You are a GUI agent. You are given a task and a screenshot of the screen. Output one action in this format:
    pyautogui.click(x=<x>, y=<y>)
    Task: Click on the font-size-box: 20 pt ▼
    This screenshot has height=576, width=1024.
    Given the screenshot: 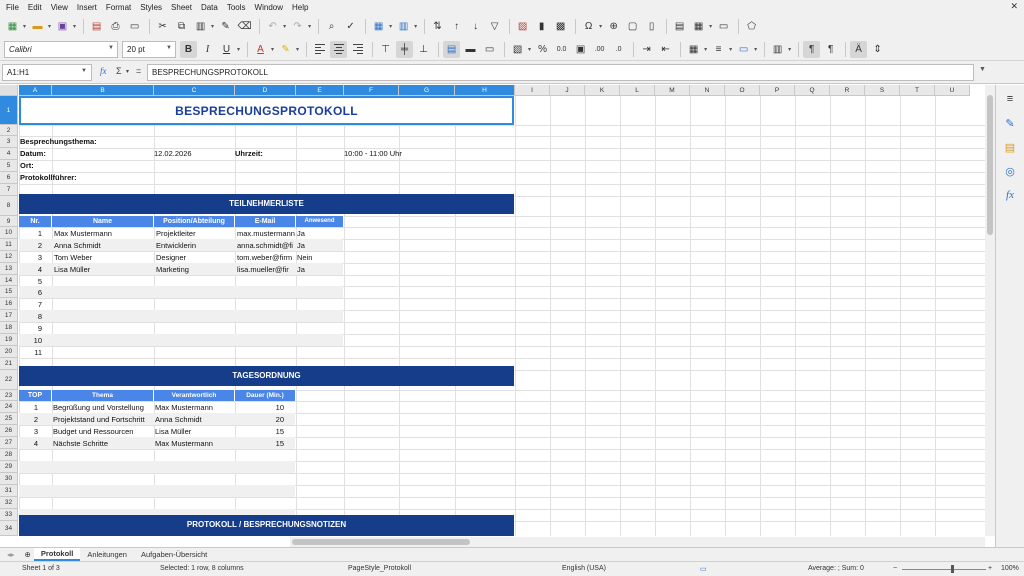 What is the action you would take?
    pyautogui.click(x=149, y=49)
    